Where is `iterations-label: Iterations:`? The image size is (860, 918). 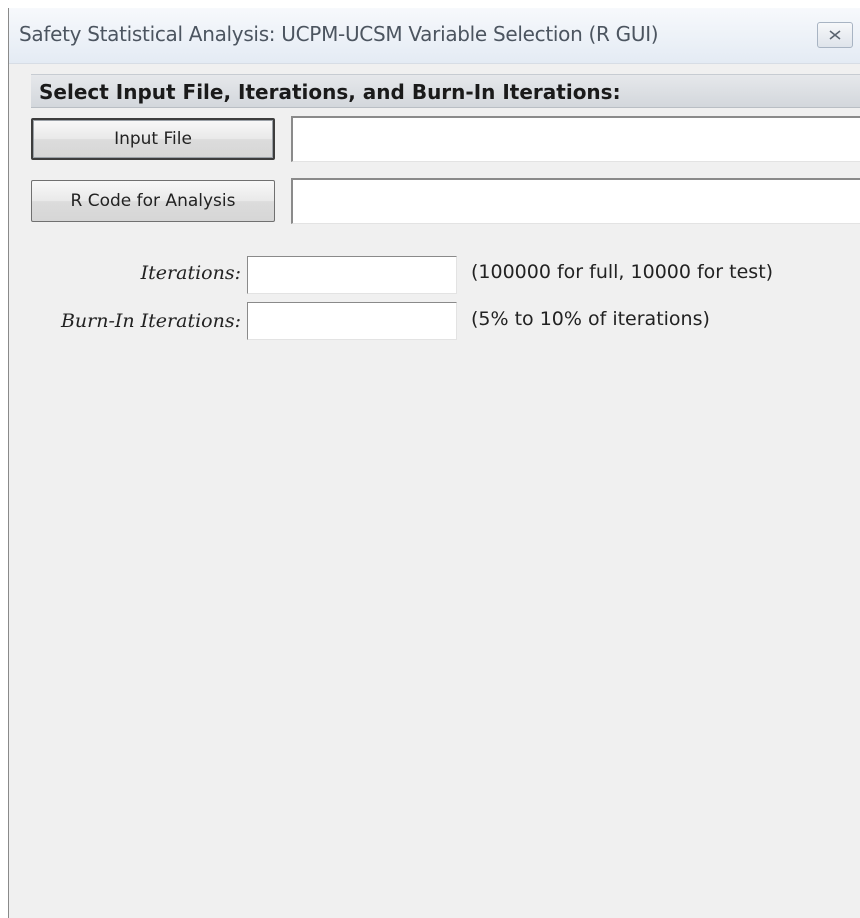
iterations-label: Iterations: is located at coordinates (190, 273).